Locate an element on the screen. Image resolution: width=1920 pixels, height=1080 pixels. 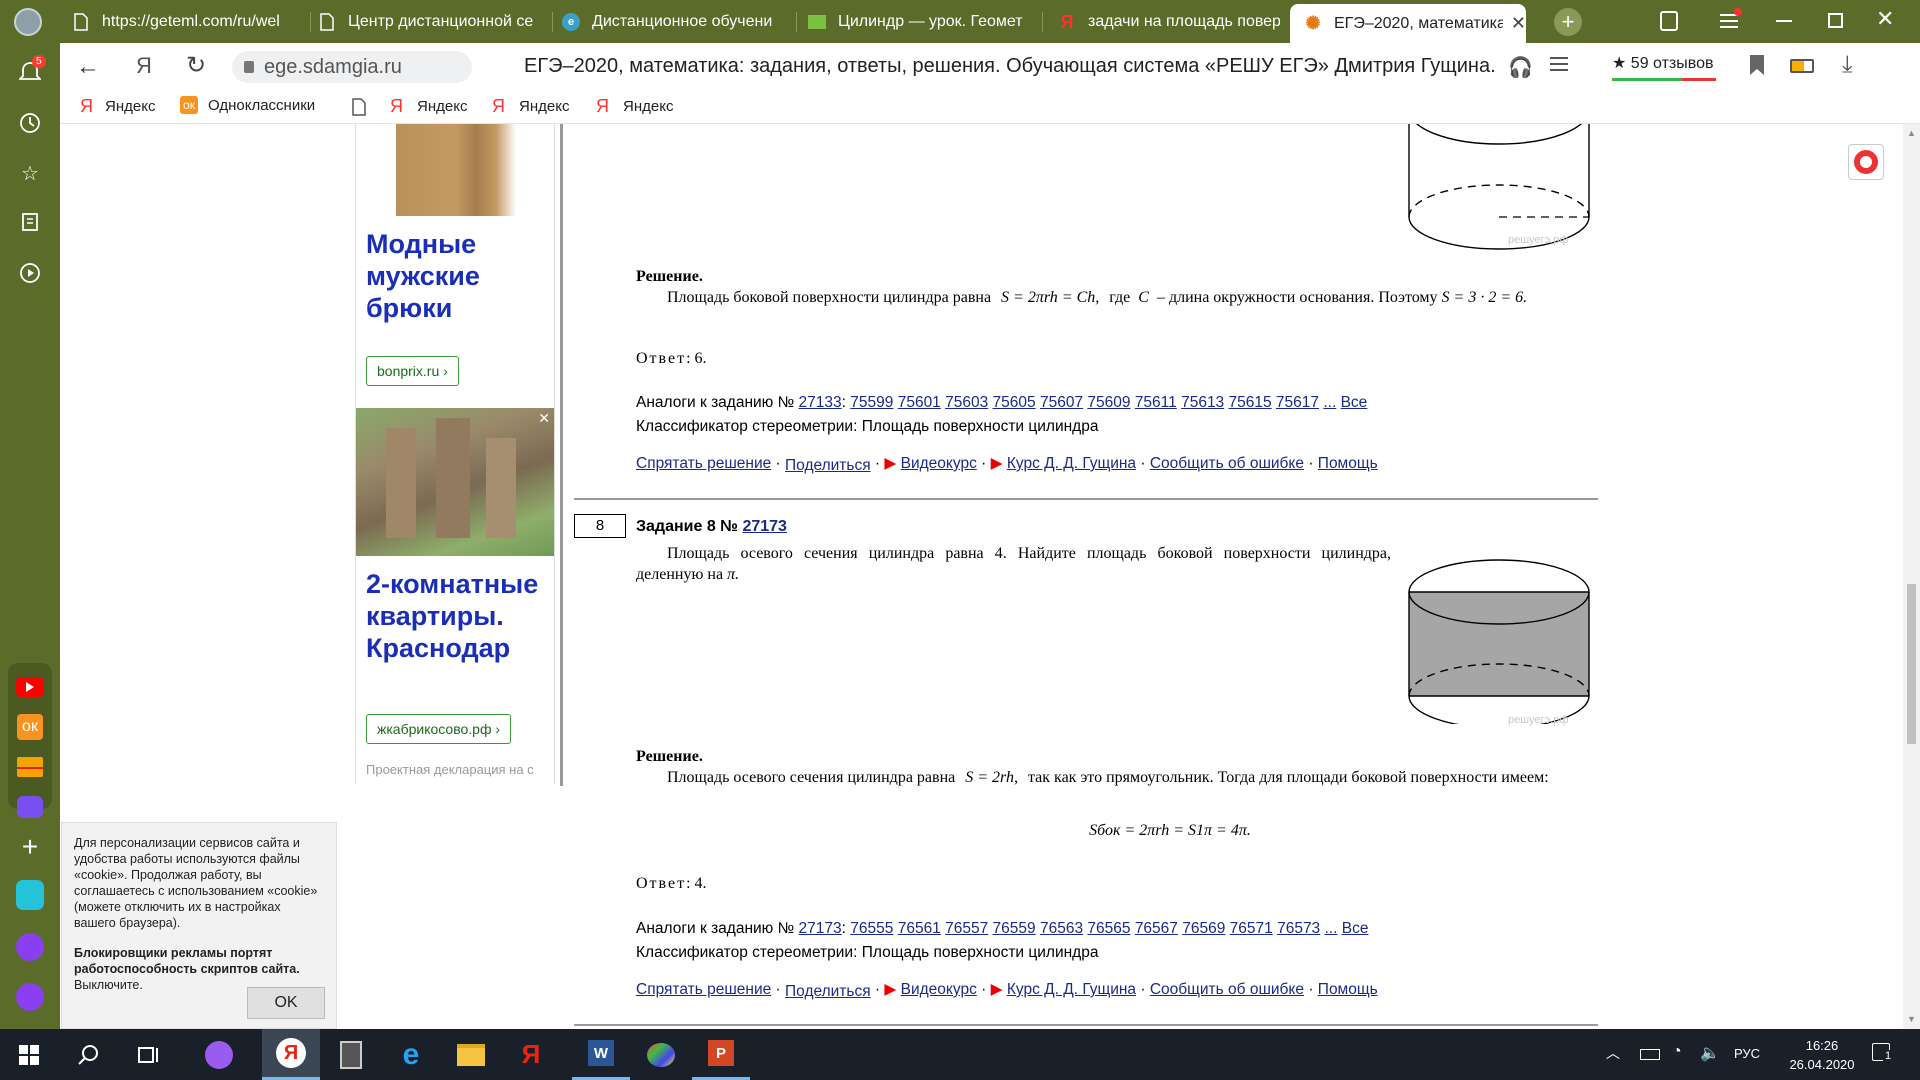
send-icon is located at coordinates (30, 895).